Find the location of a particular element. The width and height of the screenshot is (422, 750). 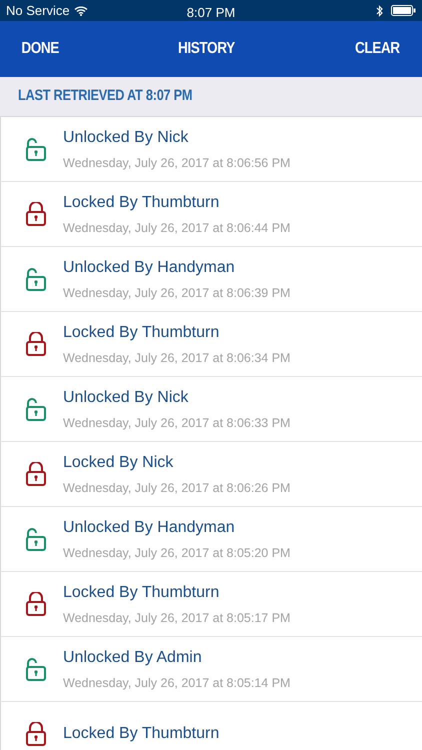

event-title: Unlocked By Admin is located at coordinates (133, 658).